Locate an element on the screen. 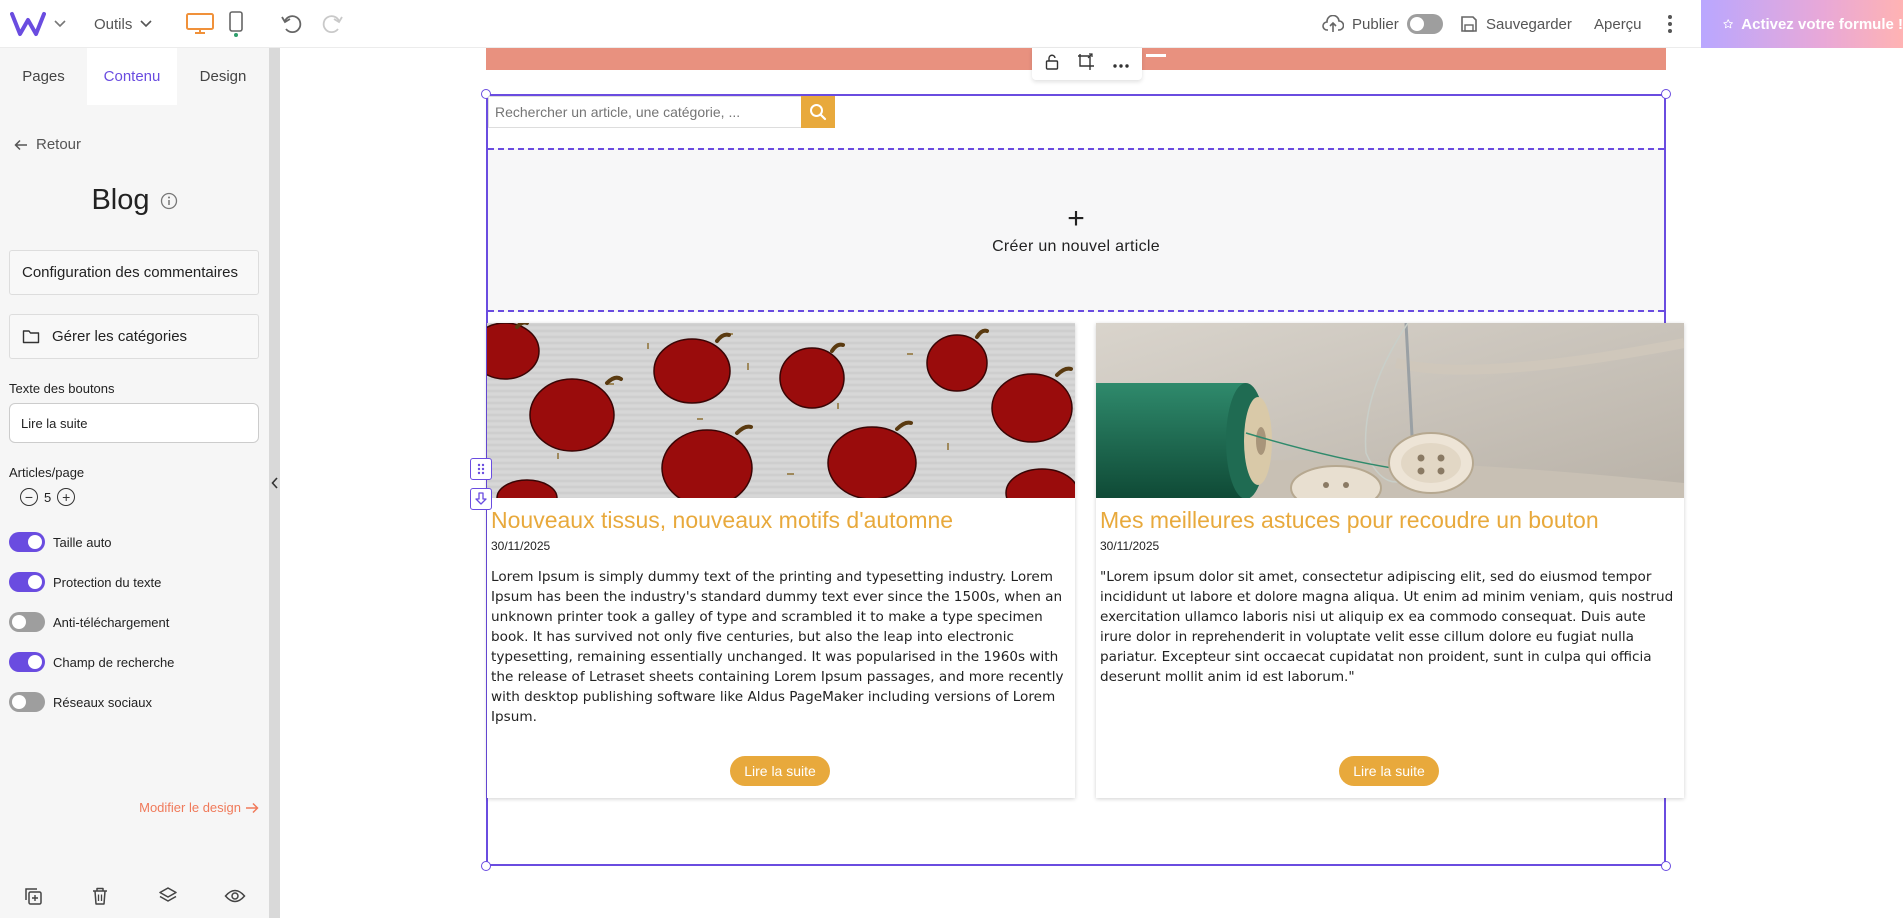 This screenshot has height=918, width=1903. toggle-row-champ-recherche: Champ de recherche is located at coordinates (91, 662).